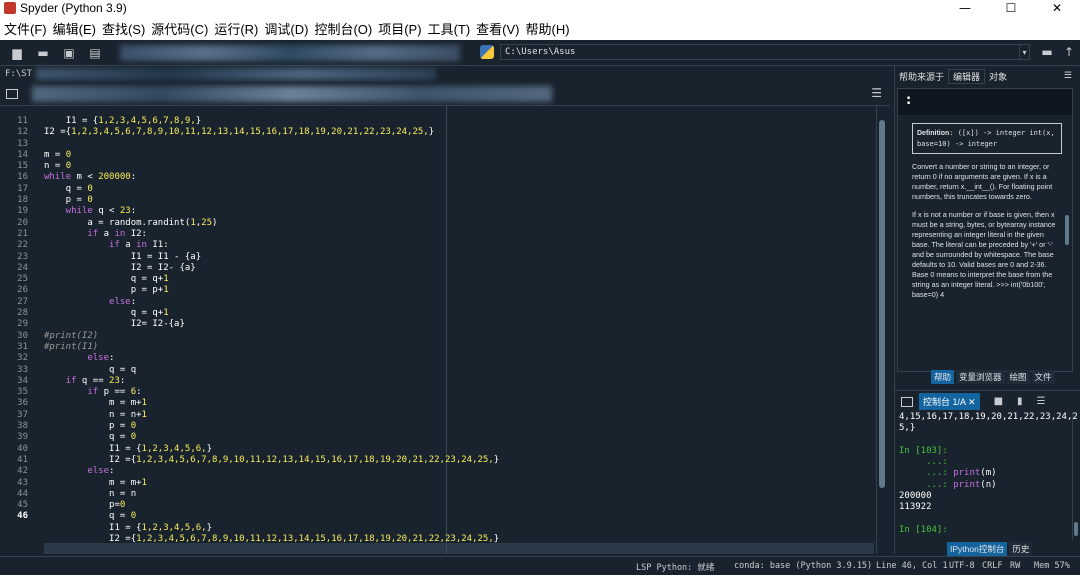  Describe the element at coordinates (459, 223) in the screenshot. I see `code-line: a = random.randint(1,25)` at that location.